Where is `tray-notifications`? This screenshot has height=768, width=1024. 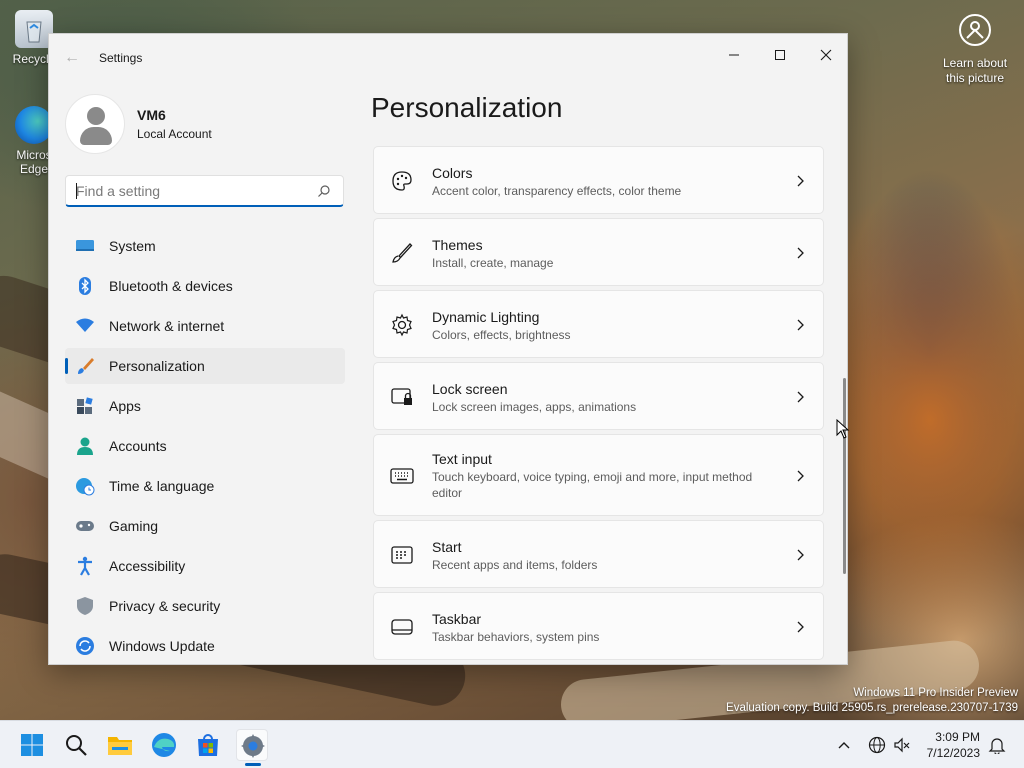
tray-notifications is located at coordinates (997, 746).